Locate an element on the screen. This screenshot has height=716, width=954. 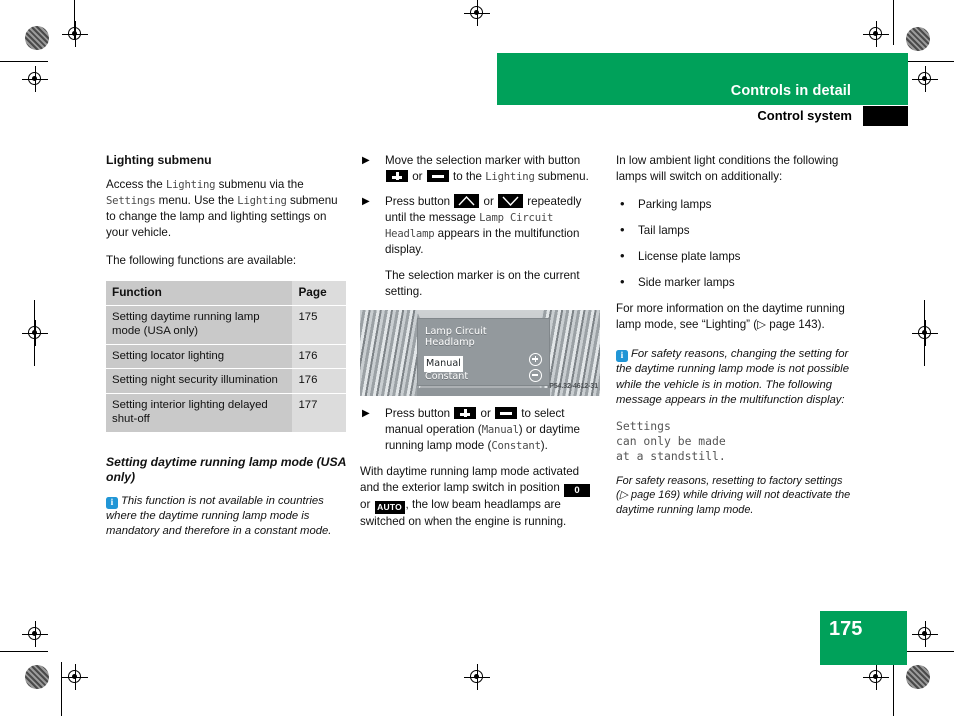
list-item: License plate lamps is located at coordinates (736, 256).